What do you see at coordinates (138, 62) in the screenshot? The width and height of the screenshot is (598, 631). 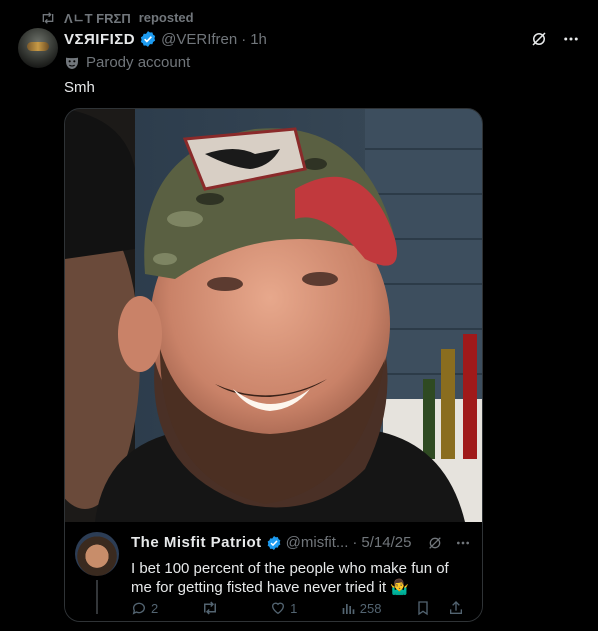 I see `parody-label-text: Parody account` at bounding box center [138, 62].